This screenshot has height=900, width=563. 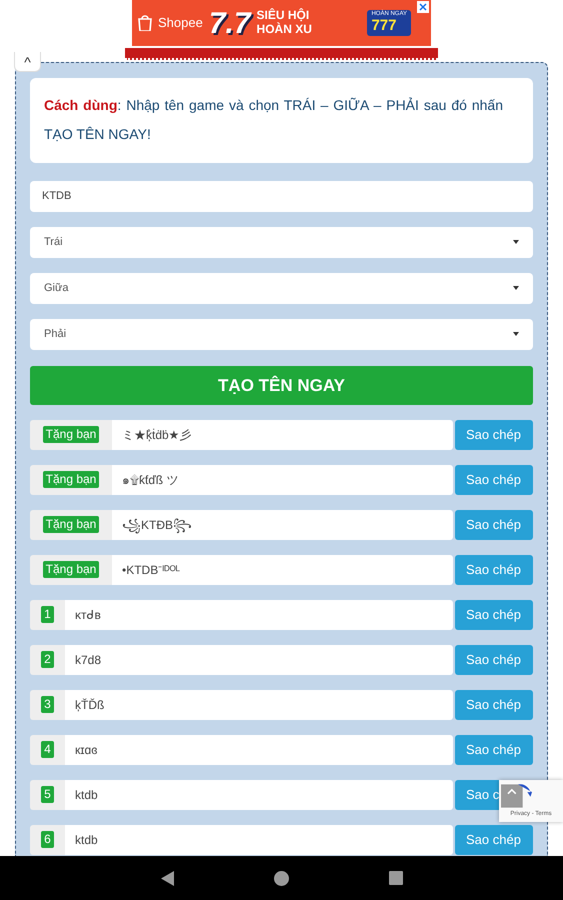 I want to click on ad-text: HOÀN XU, so click(x=284, y=30).